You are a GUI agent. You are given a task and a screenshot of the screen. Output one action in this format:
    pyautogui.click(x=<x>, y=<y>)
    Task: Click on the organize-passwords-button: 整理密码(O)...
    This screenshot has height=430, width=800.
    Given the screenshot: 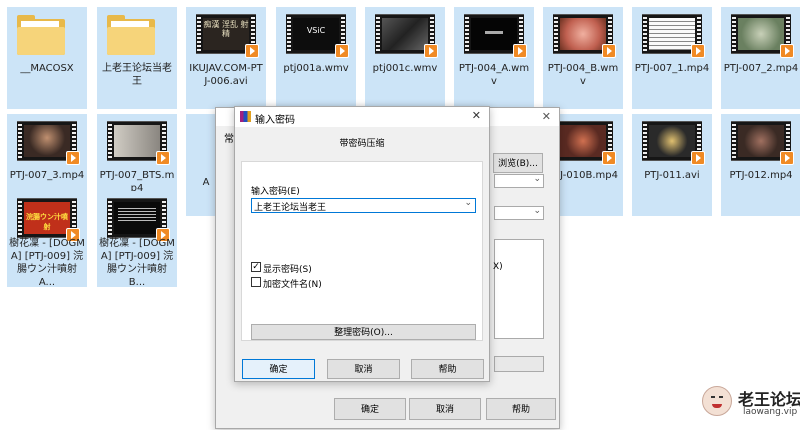 What is the action you would take?
    pyautogui.click(x=363, y=332)
    